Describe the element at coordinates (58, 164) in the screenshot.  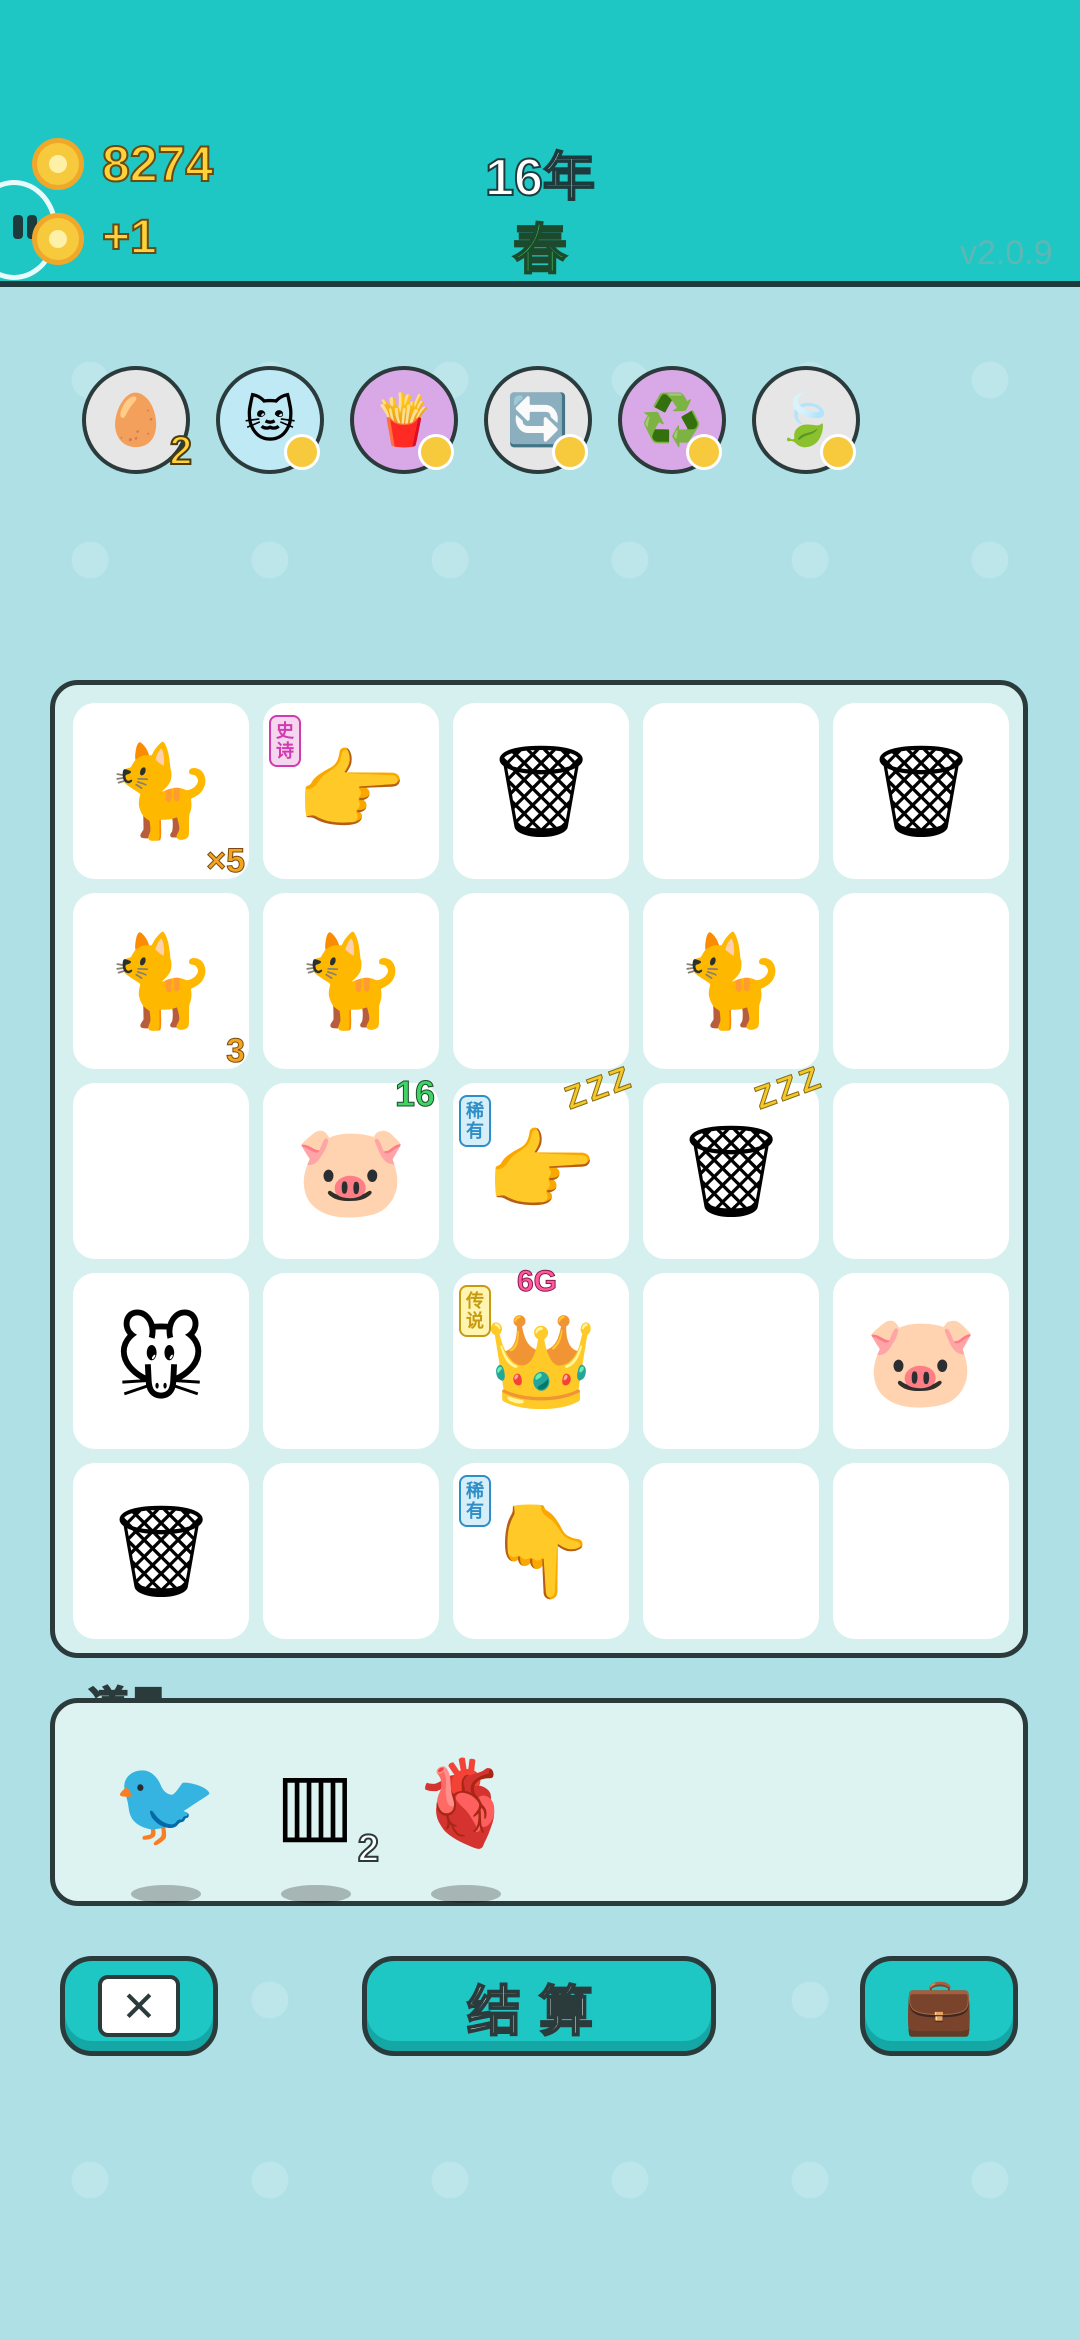
I see `coin-icon` at that location.